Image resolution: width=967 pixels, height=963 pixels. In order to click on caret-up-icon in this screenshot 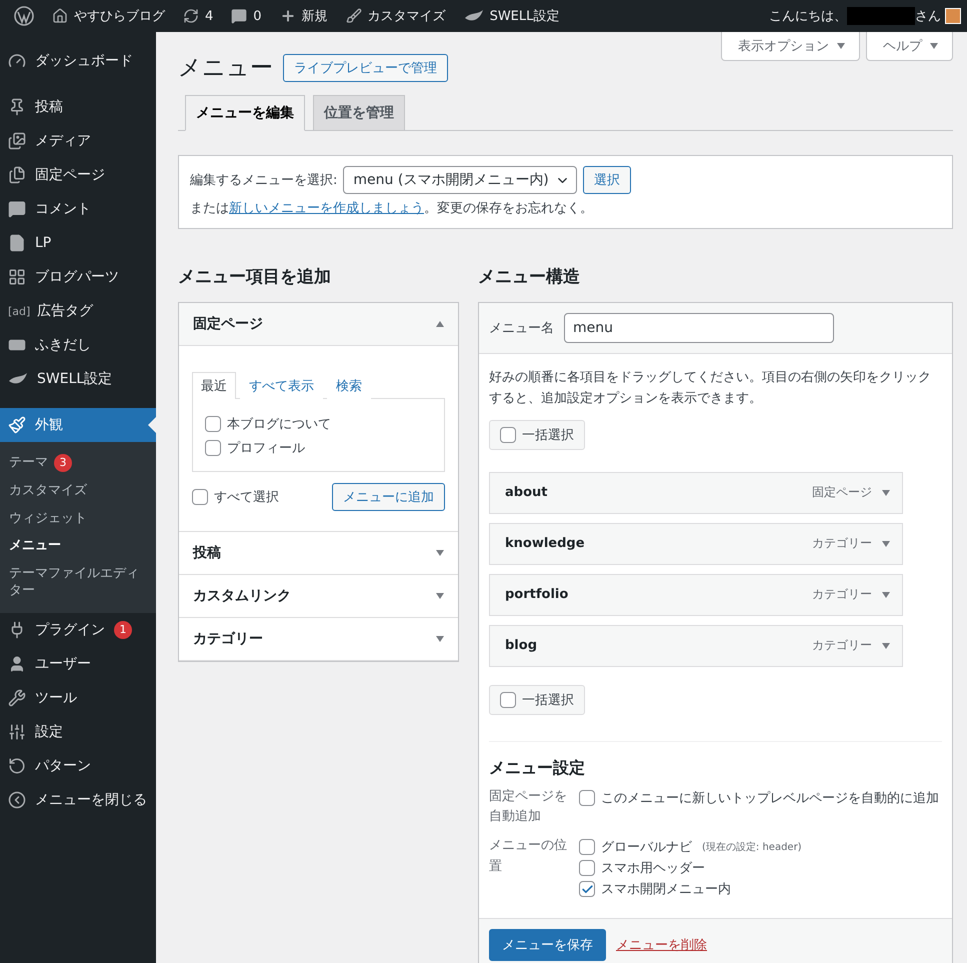, I will do `click(440, 324)`.